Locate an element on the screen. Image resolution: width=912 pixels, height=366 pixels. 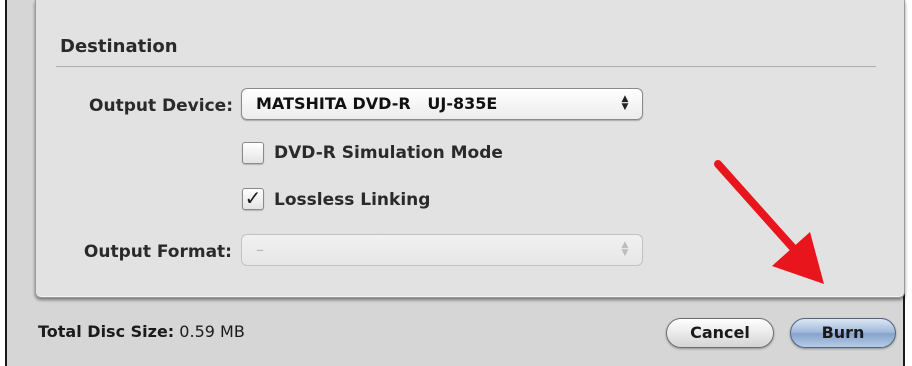
output-format-popup: – ▲ ▼ is located at coordinates (442, 250).